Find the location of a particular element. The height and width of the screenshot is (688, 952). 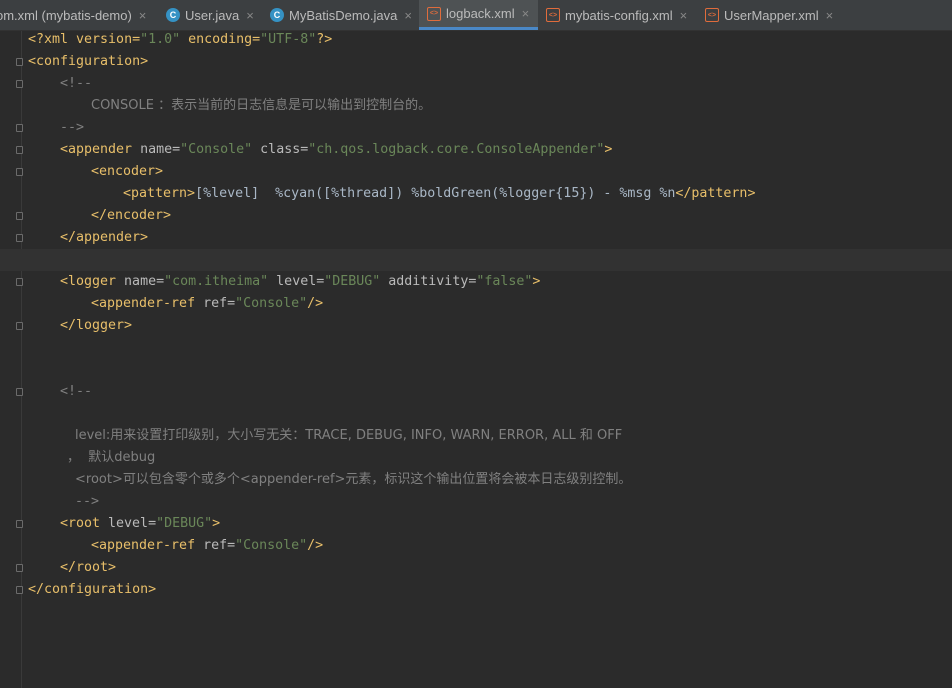

tab-label: User.java is located at coordinates (212, 15).